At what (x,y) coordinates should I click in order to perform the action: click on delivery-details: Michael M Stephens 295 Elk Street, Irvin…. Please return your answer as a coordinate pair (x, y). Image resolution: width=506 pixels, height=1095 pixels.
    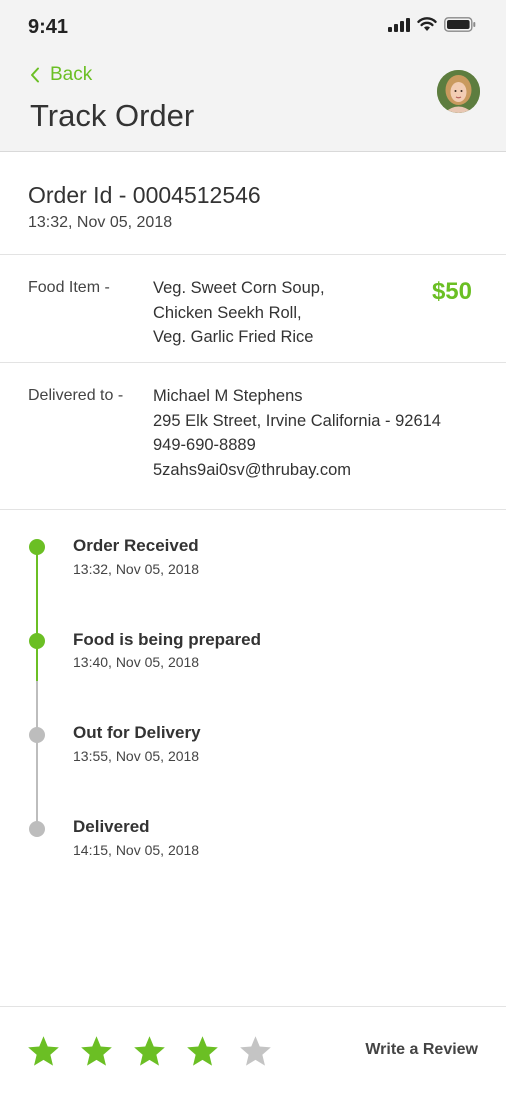
    Looking at the image, I should click on (297, 433).